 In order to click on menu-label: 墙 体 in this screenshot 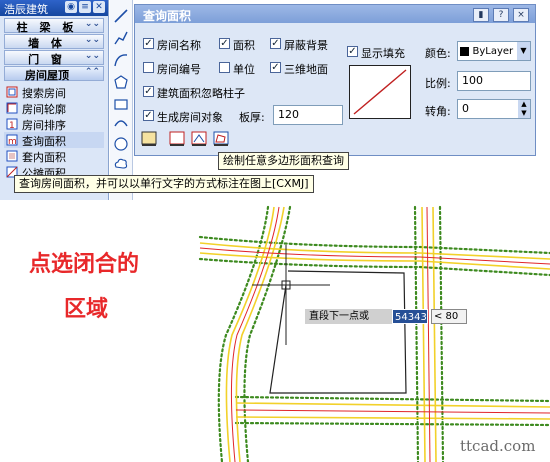, I will do `click(47, 43)`.